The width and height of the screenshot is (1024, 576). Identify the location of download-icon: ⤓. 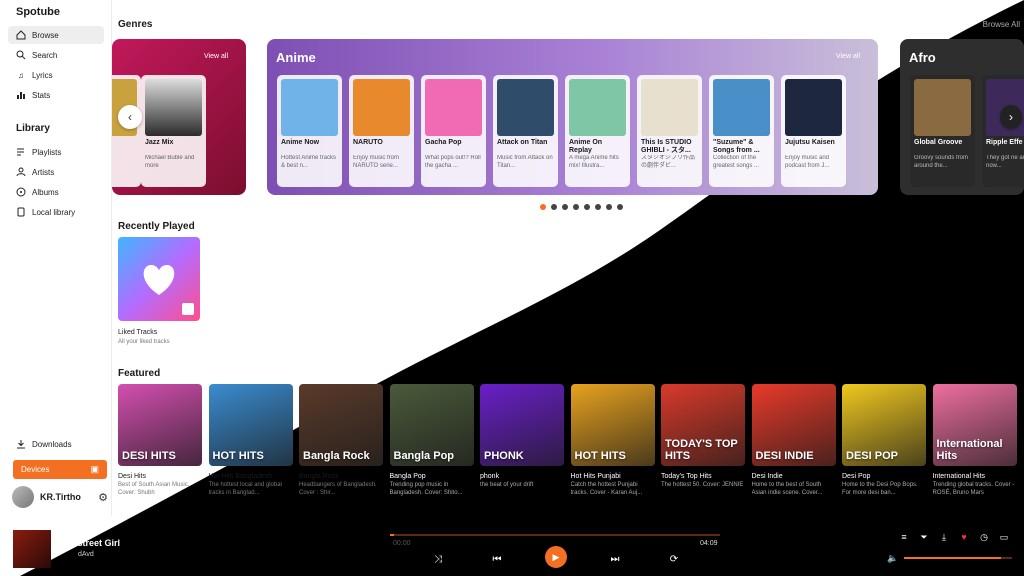
(944, 536).